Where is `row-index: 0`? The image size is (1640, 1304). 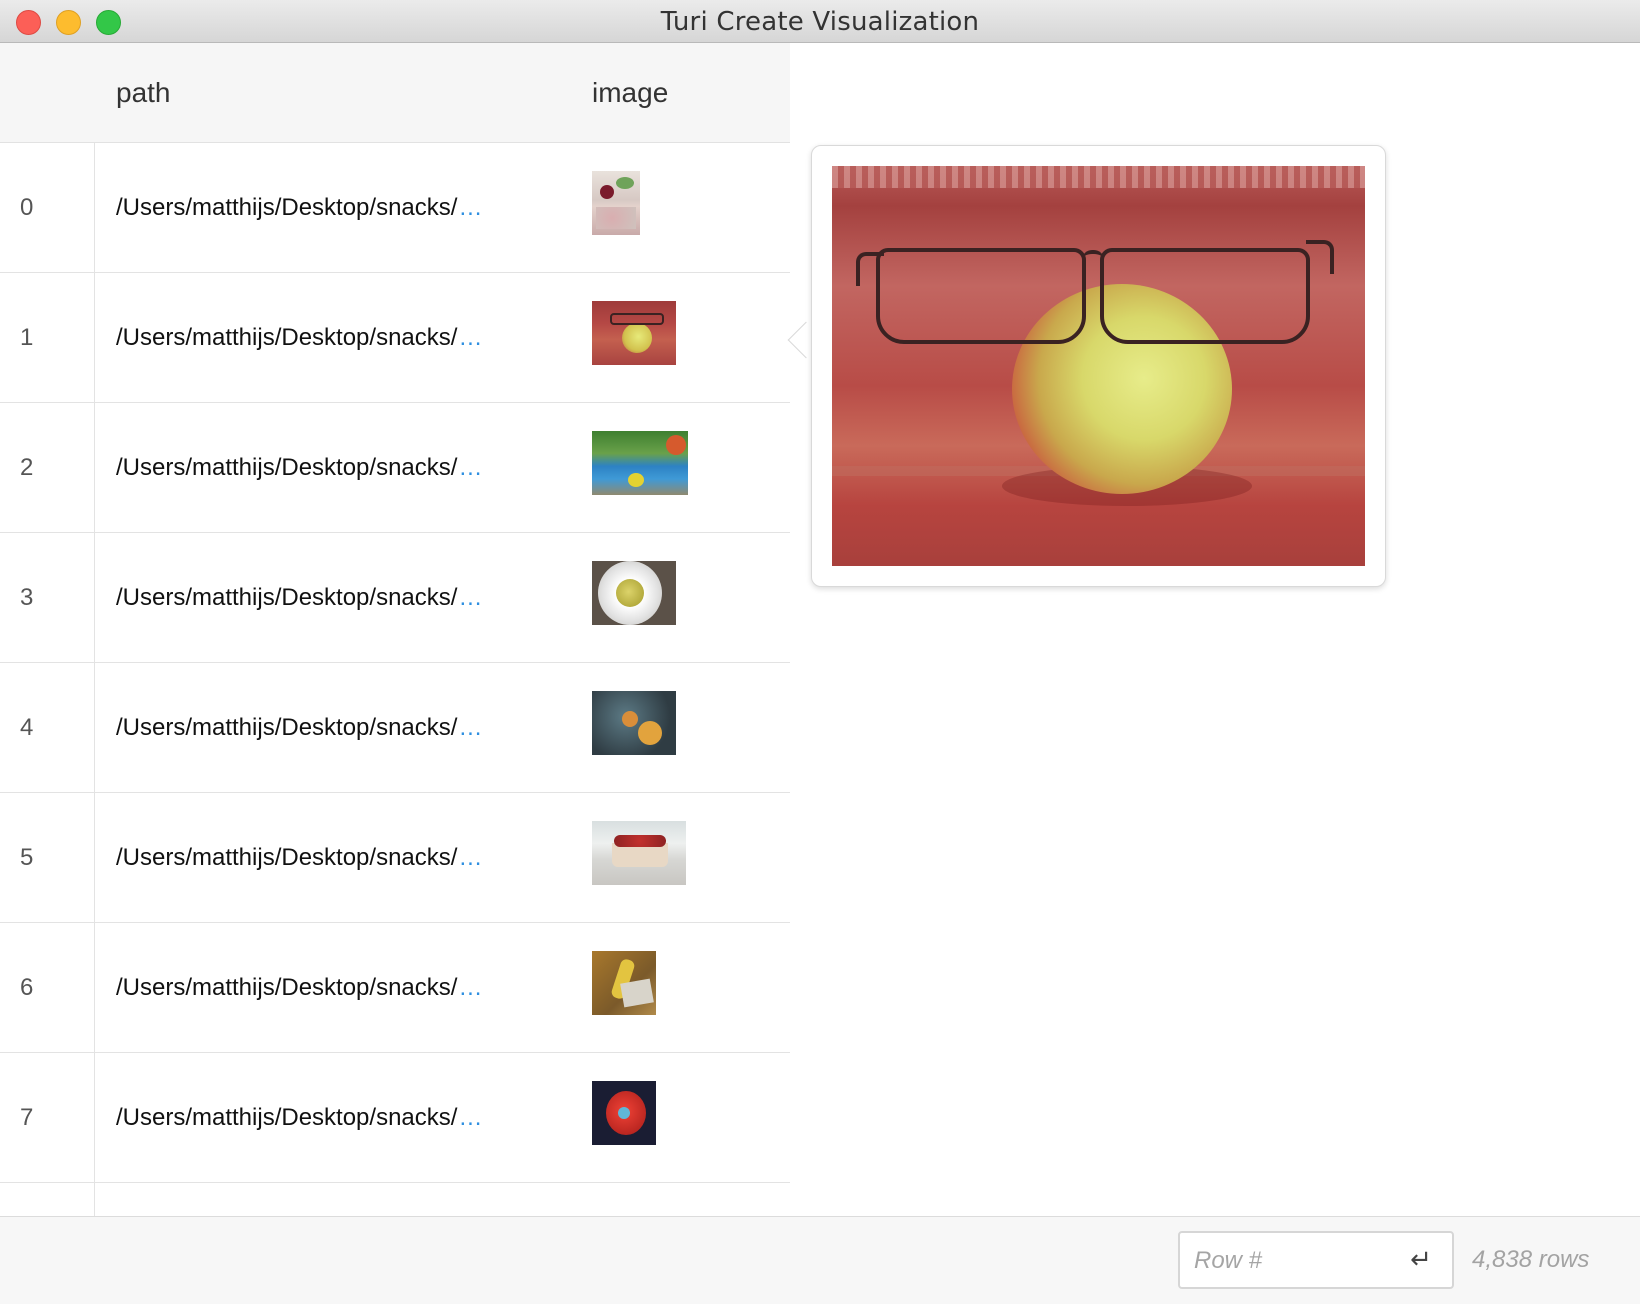
row-index: 0 is located at coordinates (27, 207).